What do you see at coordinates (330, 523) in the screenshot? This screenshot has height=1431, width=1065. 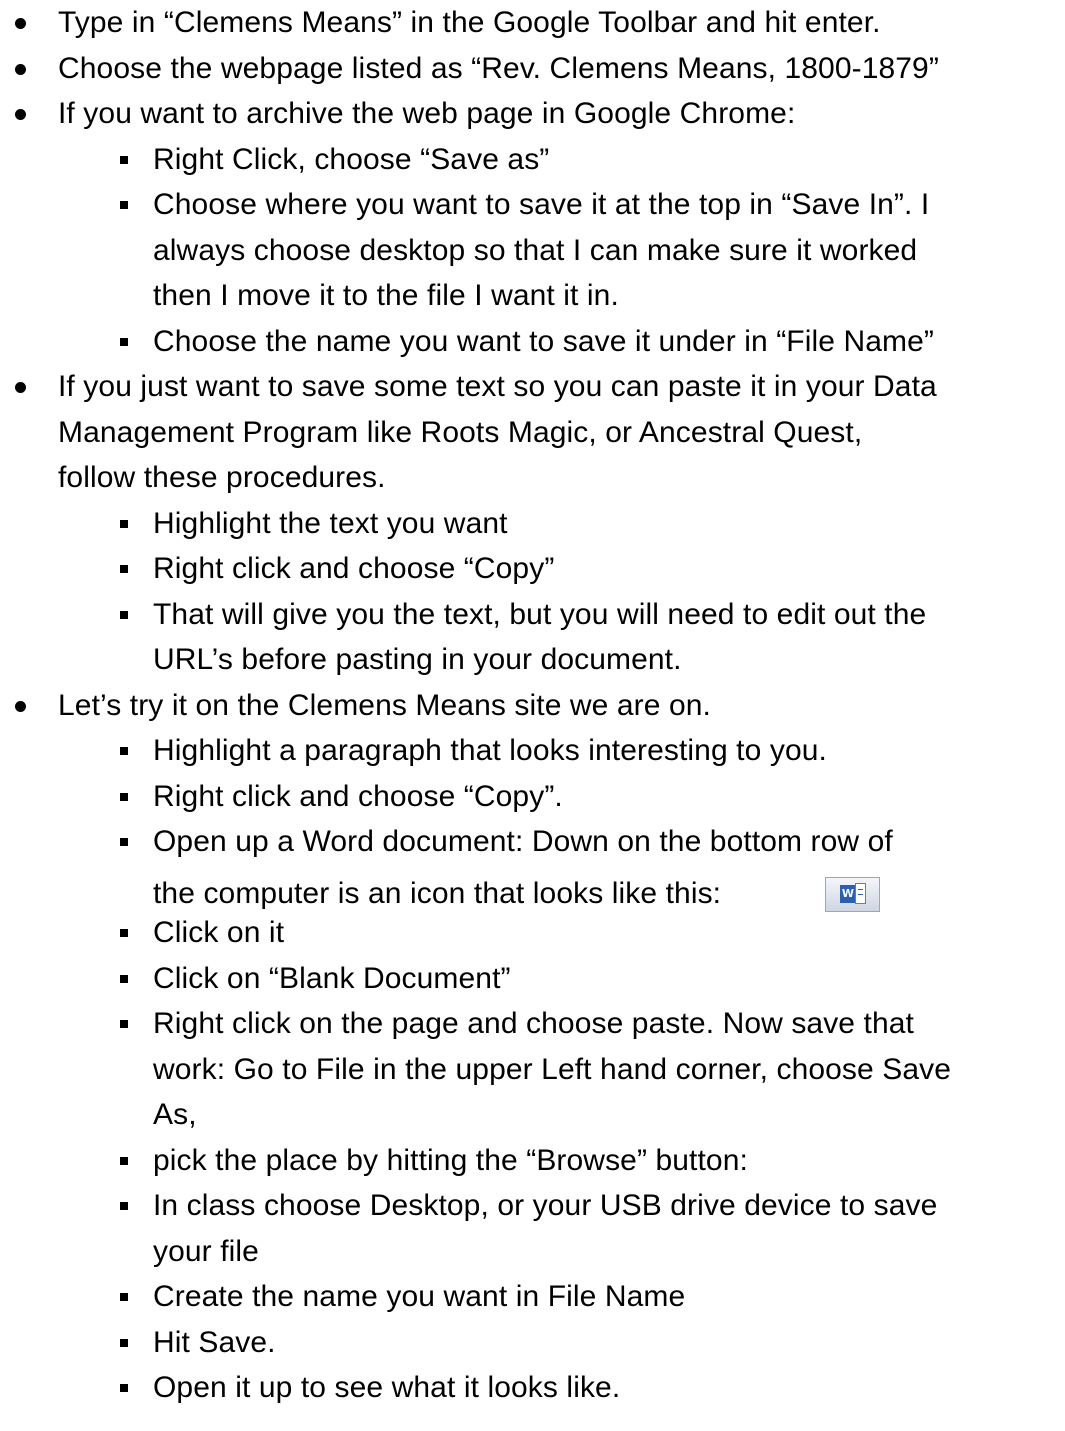 I see `instruction-line: Highlight the text you want` at bounding box center [330, 523].